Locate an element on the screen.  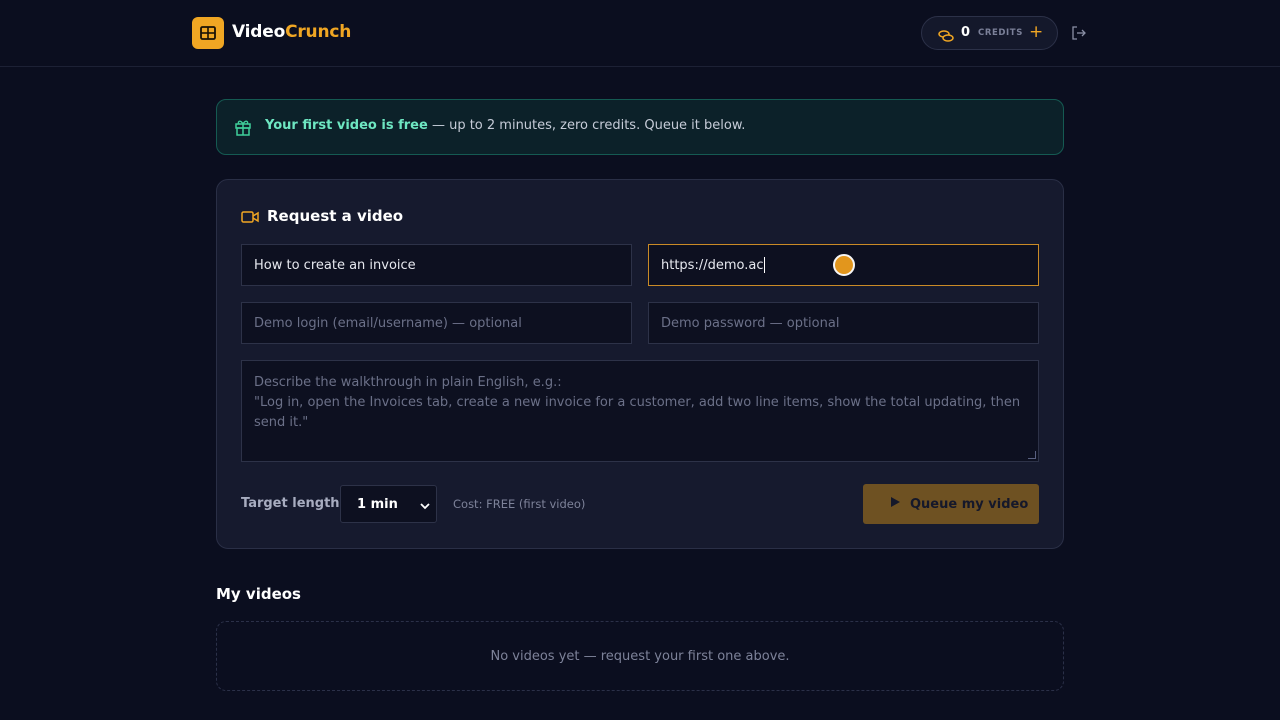
request-video-title: Request a video is located at coordinates (335, 216).